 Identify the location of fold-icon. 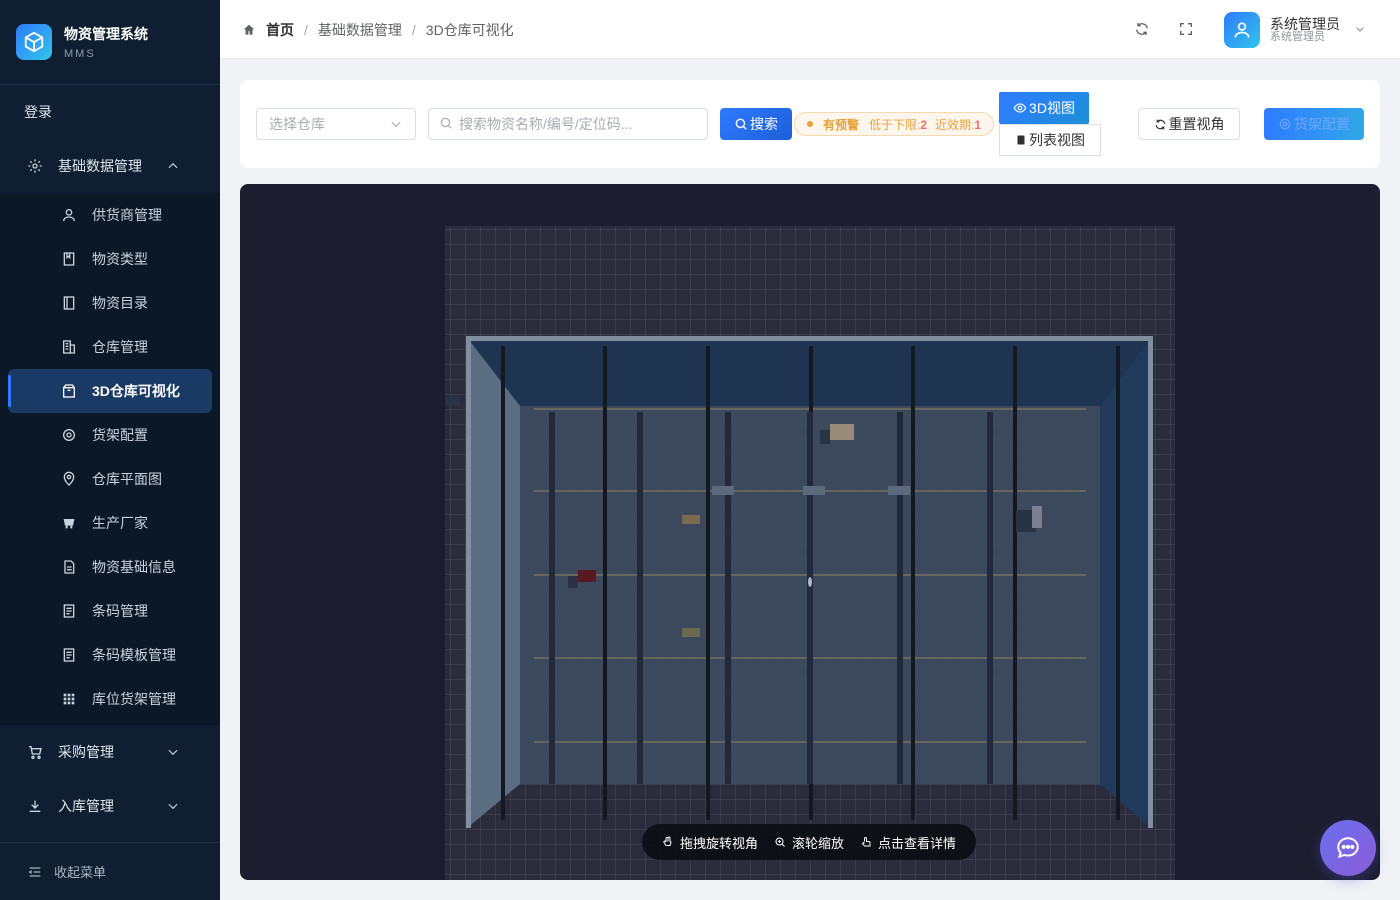
(35, 872).